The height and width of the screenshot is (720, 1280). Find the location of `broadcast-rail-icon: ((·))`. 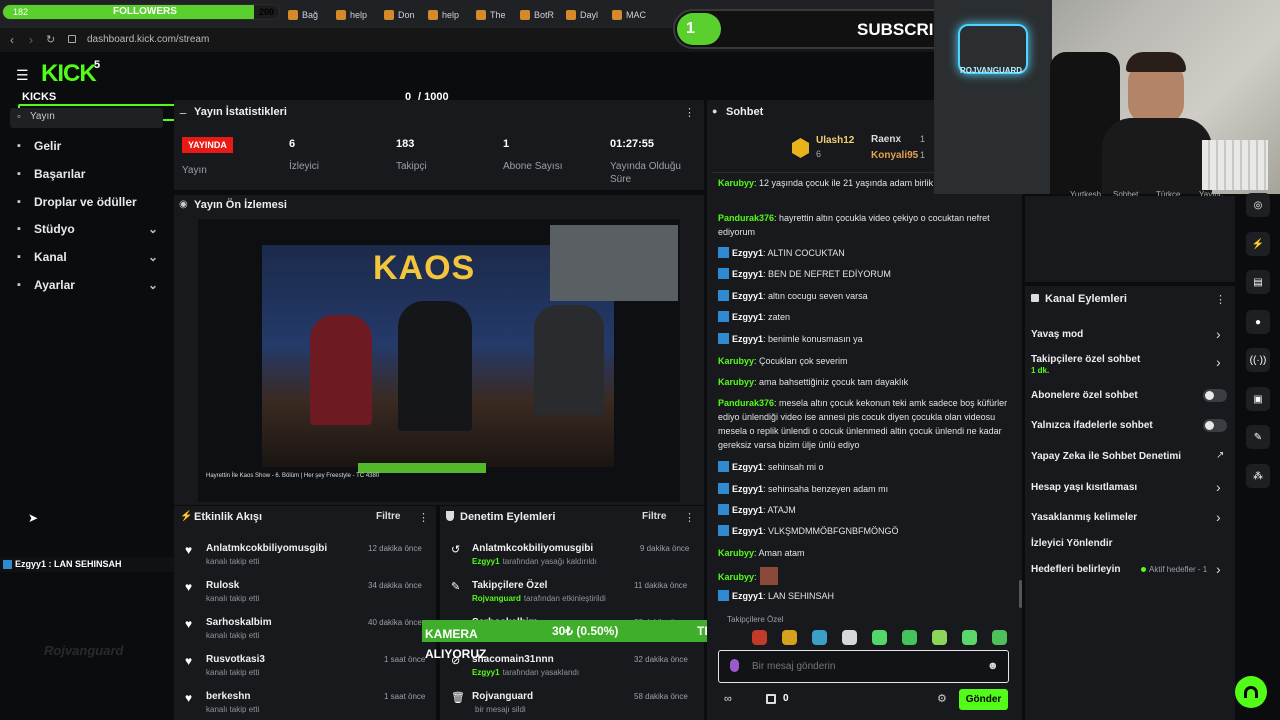

broadcast-rail-icon: ((·)) is located at coordinates (1258, 360).